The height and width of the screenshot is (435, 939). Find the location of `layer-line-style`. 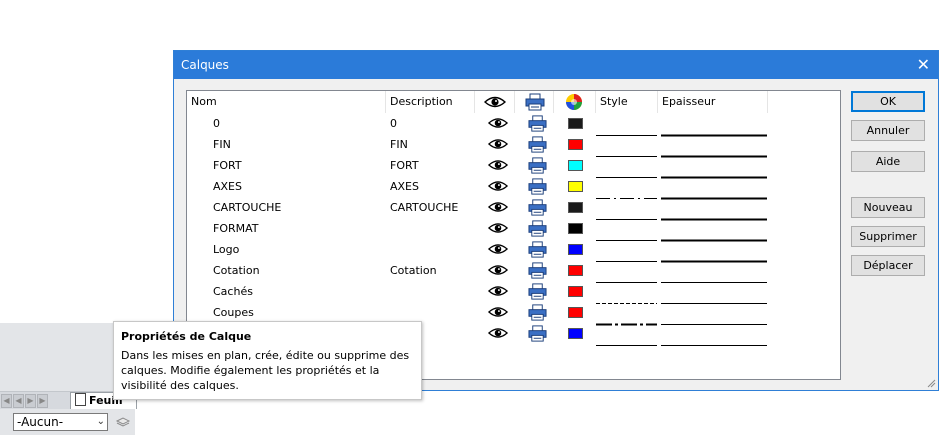

layer-line-style is located at coordinates (626, 343).